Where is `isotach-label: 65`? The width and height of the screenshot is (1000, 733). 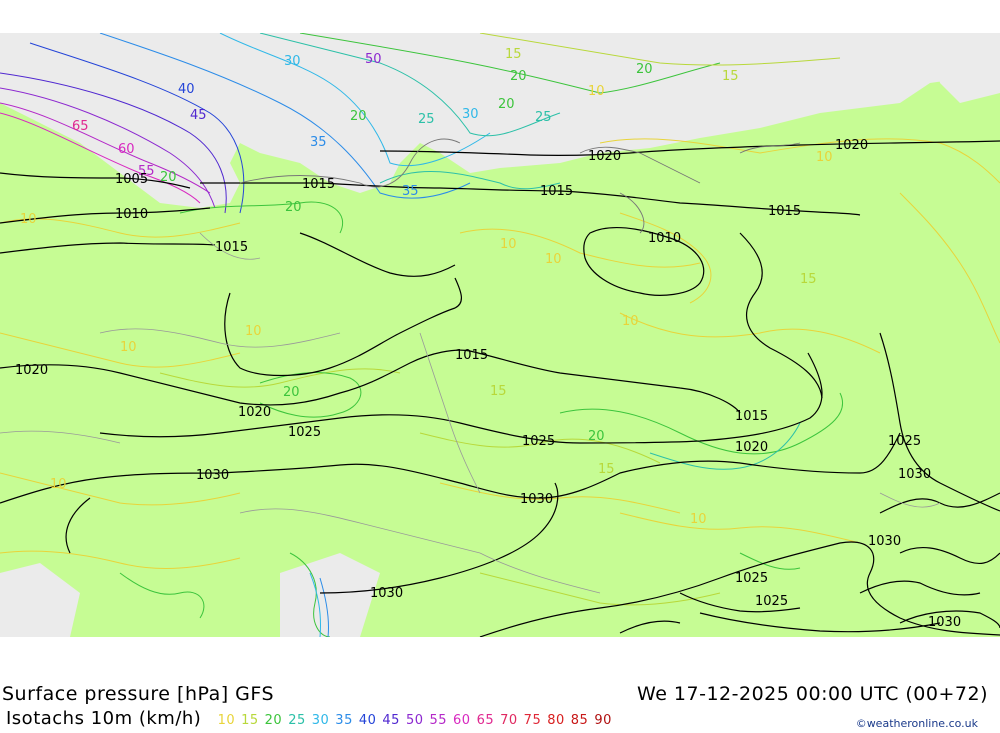
isotach-label: 65 is located at coordinates (80, 126).